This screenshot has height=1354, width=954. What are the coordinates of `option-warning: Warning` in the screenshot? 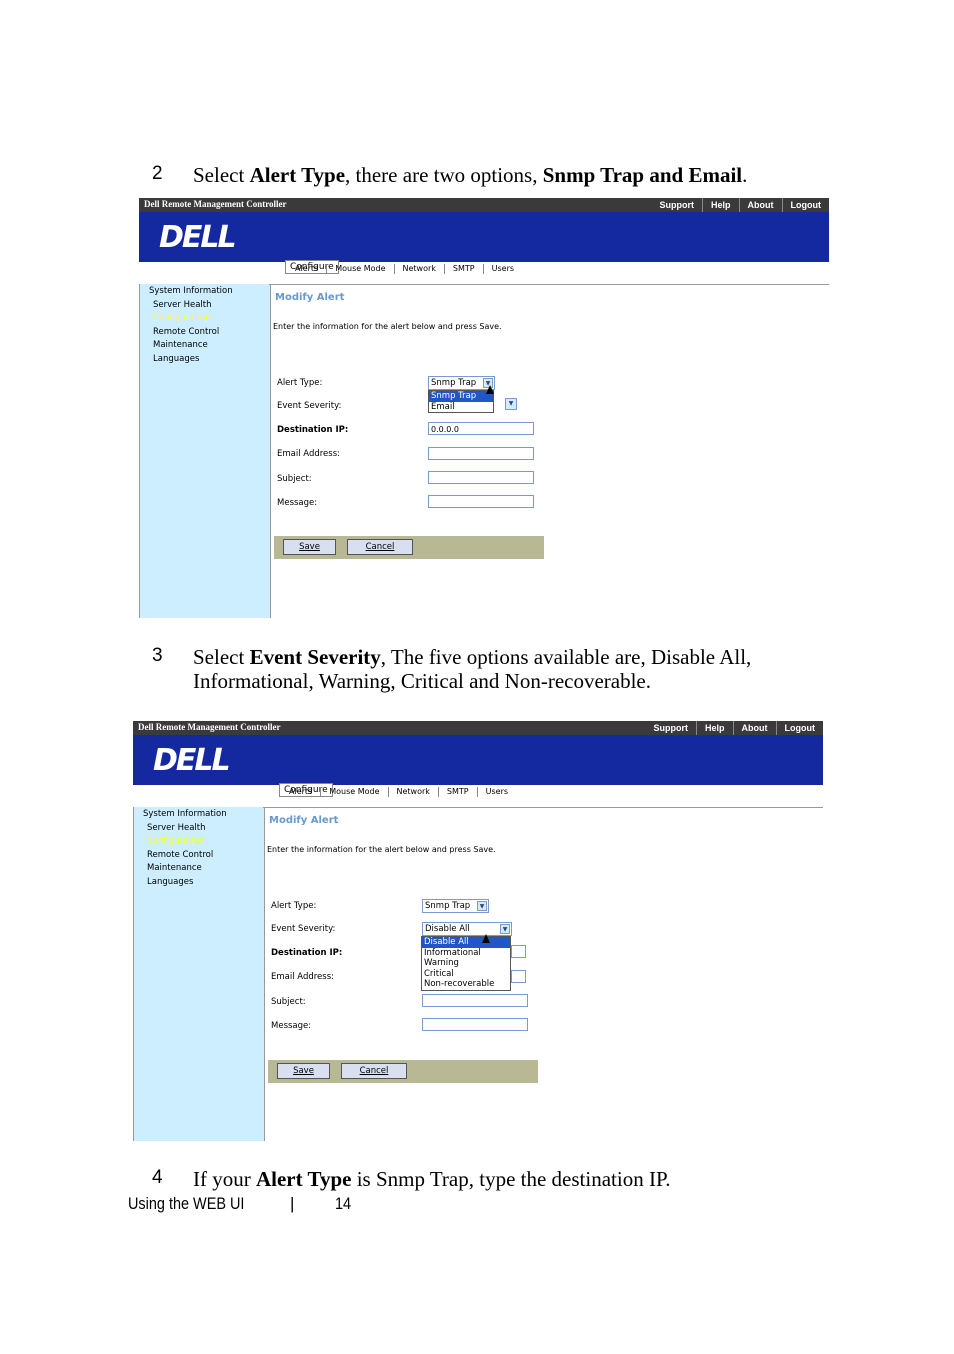 It's located at (466, 963).